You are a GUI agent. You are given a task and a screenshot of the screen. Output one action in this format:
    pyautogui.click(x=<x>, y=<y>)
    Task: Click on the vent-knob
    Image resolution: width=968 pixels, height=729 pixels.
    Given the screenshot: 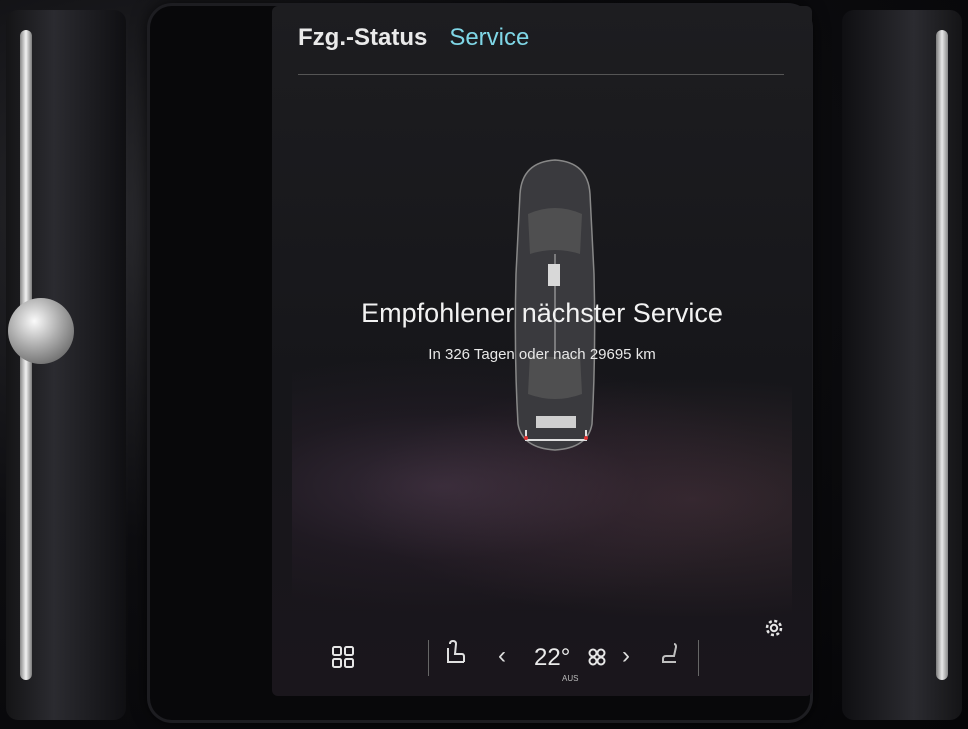 What is the action you would take?
    pyautogui.click(x=41, y=331)
    